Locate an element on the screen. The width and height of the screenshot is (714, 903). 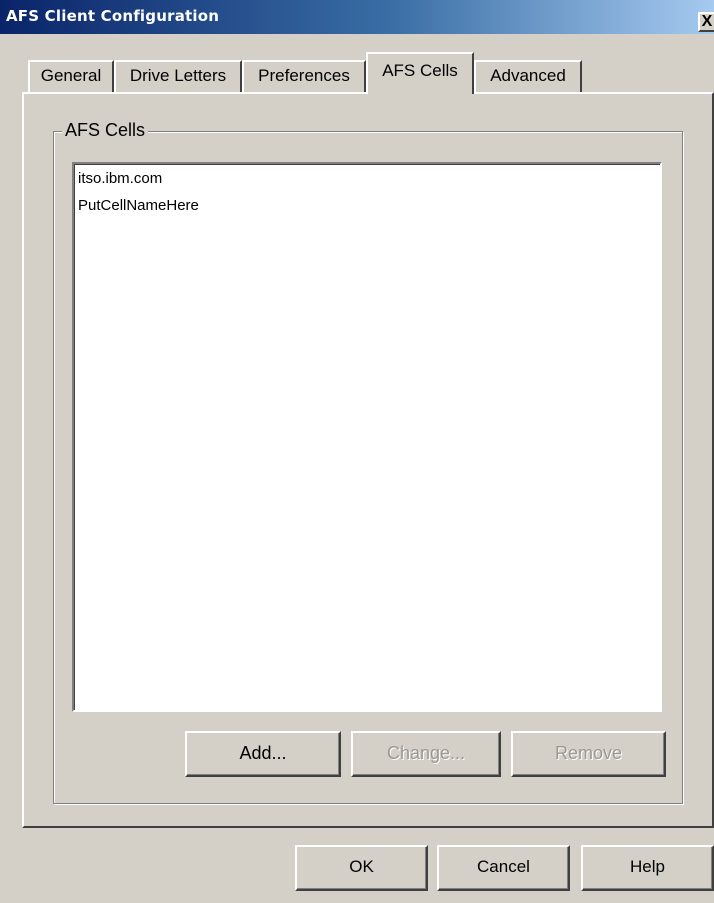
help-button: Help is located at coordinates (647, 868).